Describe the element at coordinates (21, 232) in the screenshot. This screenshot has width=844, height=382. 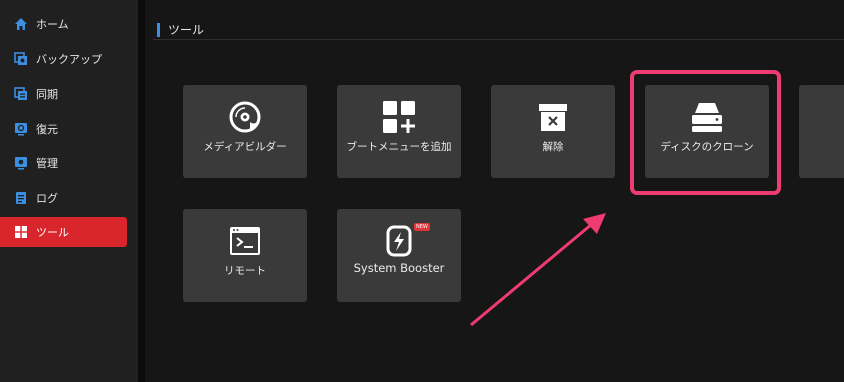
I see `tools-icon` at that location.